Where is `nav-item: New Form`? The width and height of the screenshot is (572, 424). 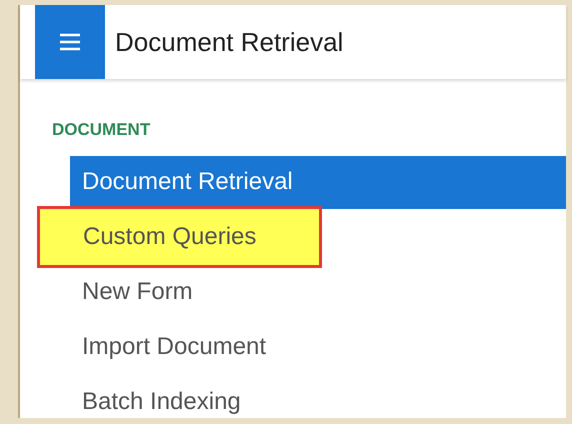 nav-item: New Form is located at coordinates (318, 292).